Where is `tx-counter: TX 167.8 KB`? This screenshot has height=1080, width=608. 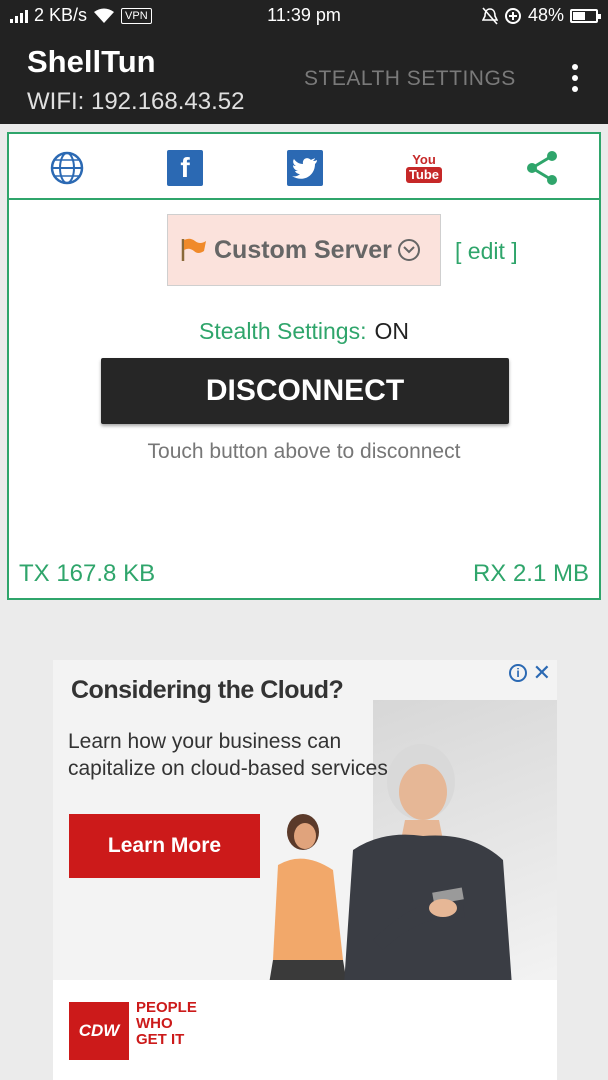
tx-counter: TX 167.8 KB is located at coordinates (87, 573).